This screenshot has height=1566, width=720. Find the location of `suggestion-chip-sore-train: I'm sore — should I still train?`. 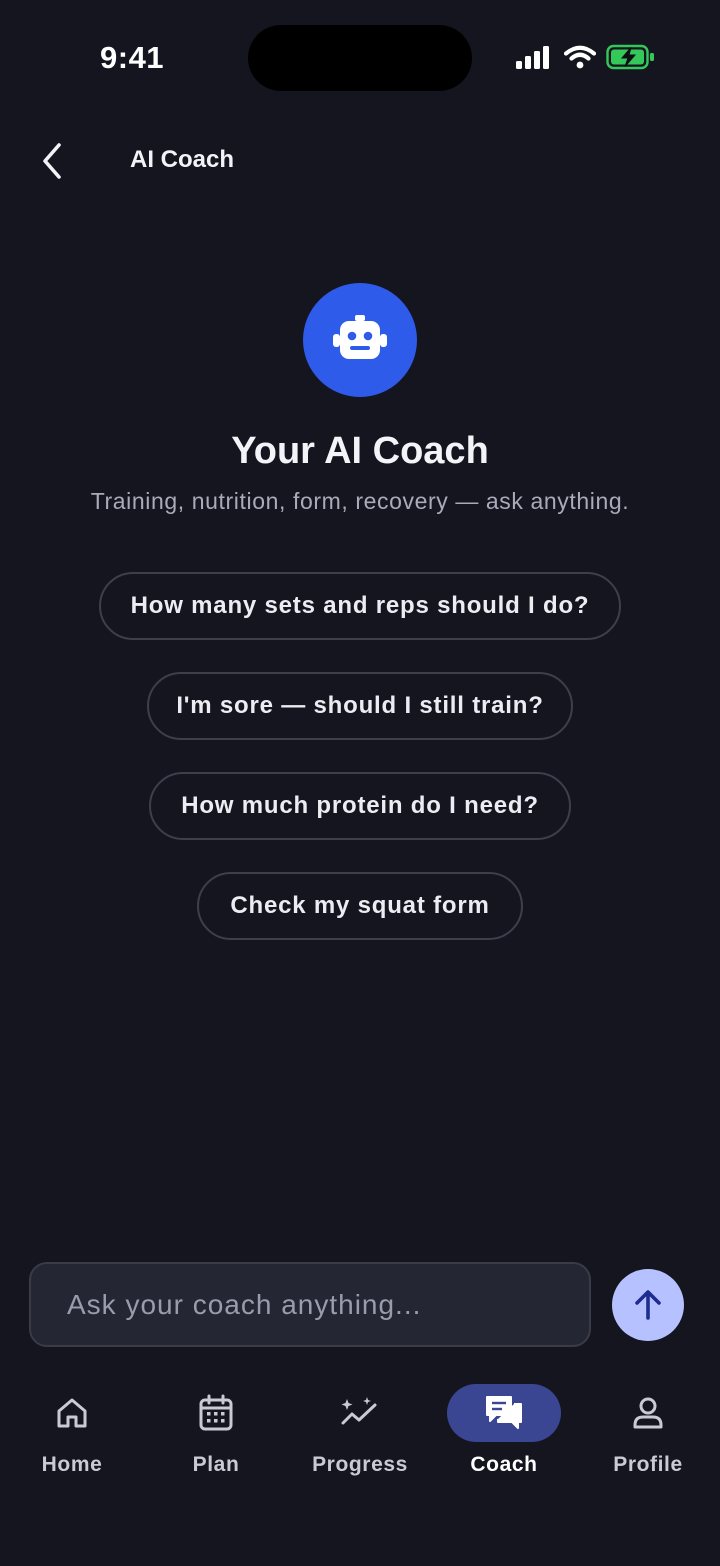

suggestion-chip-sore-train: I'm sore — should I still train? is located at coordinates (360, 706).